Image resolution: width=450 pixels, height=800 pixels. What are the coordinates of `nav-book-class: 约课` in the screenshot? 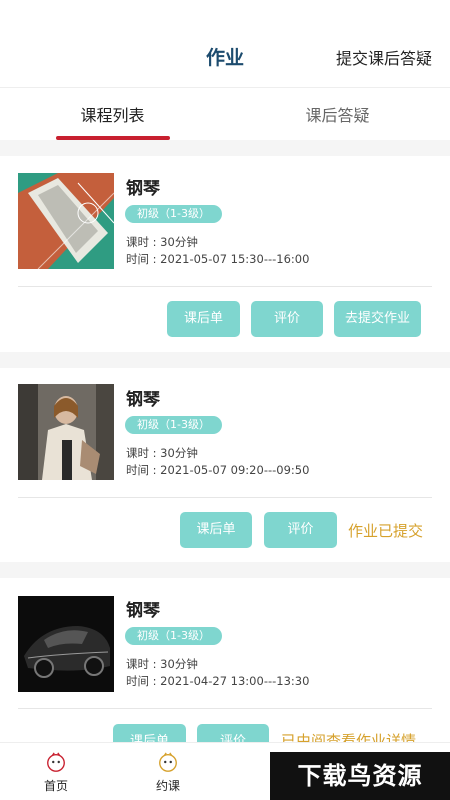 It's located at (168, 772).